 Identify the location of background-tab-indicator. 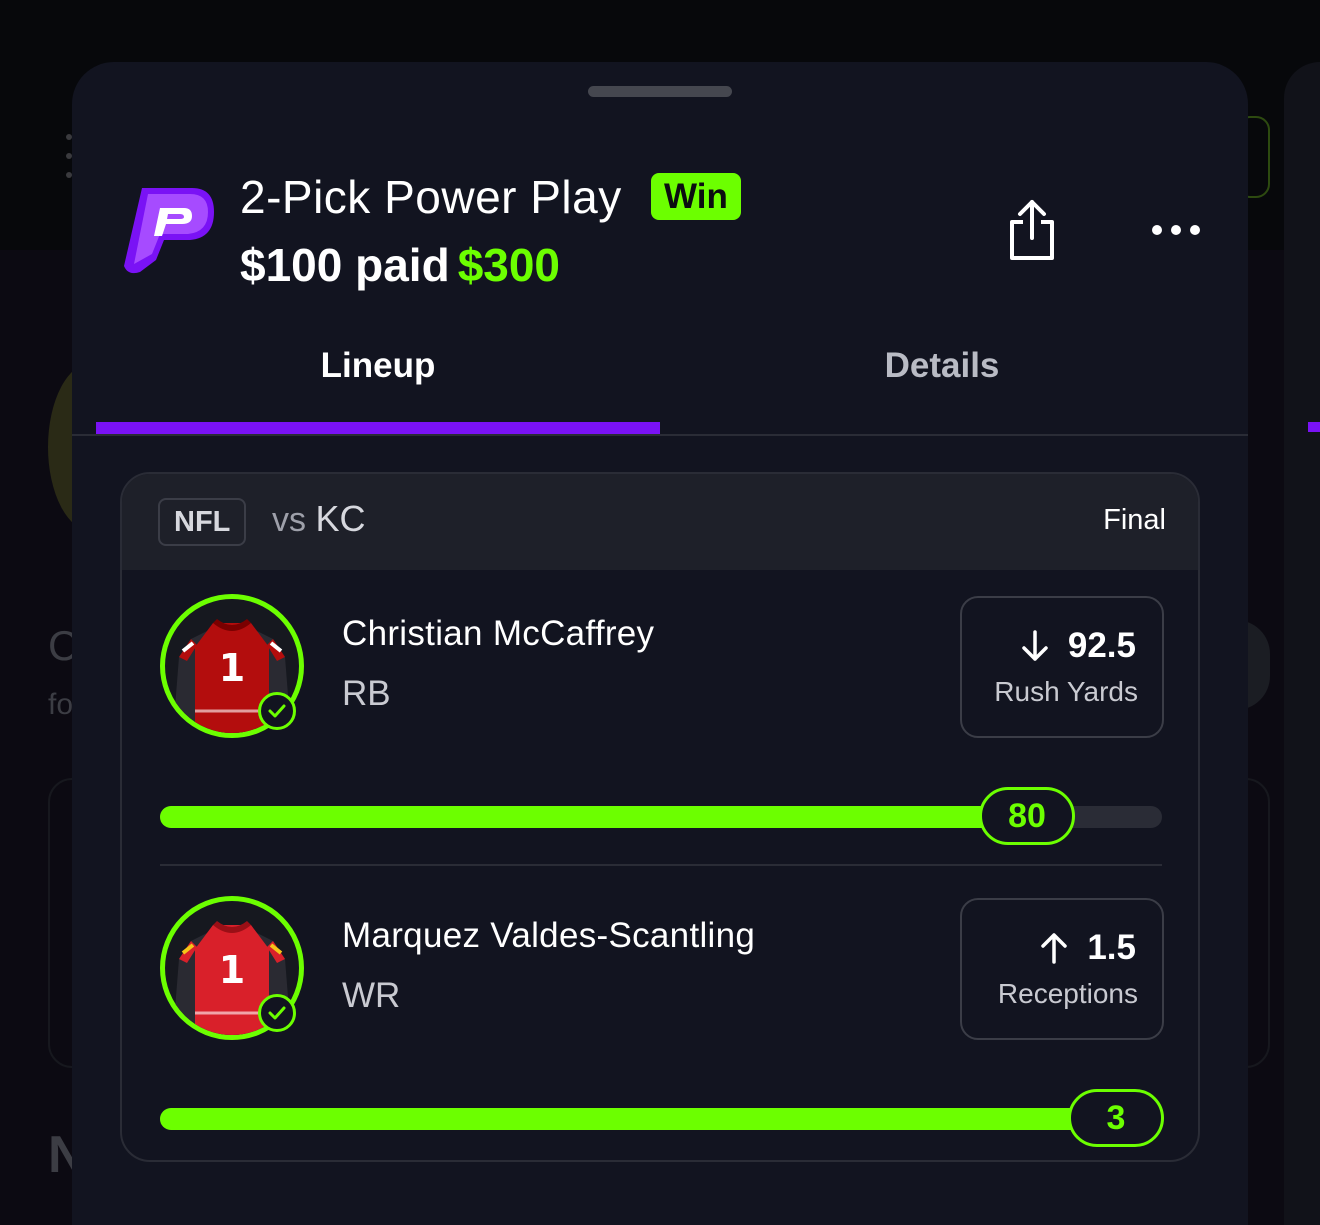
(1314, 427).